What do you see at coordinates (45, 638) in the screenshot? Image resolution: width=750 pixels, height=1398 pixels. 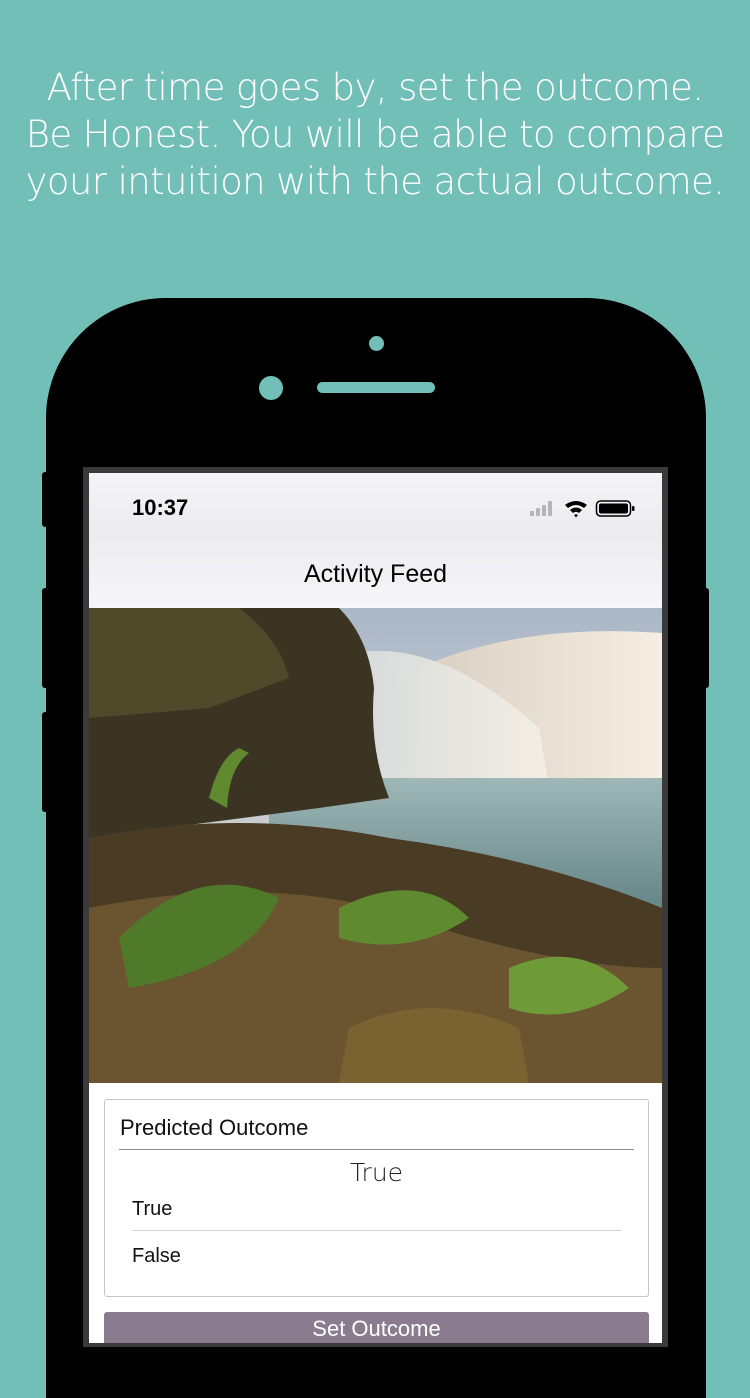 I see `volume-up-button` at bounding box center [45, 638].